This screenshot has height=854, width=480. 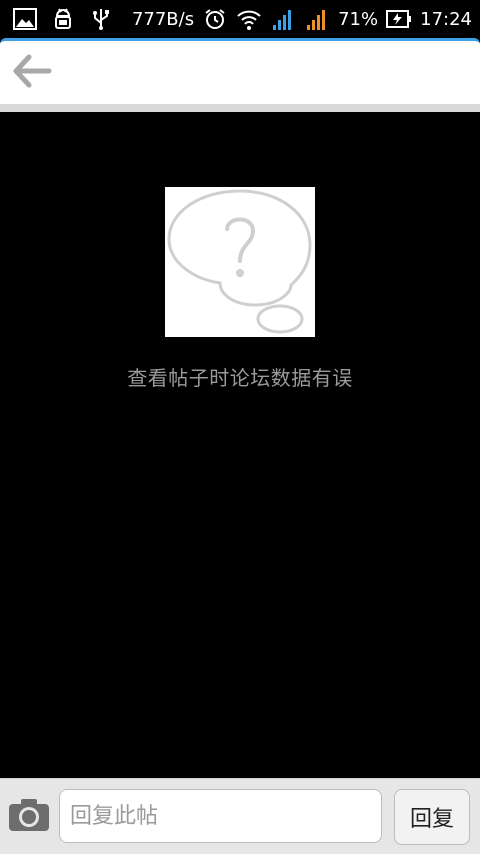 I want to click on battery-percent: 71%, so click(x=358, y=19).